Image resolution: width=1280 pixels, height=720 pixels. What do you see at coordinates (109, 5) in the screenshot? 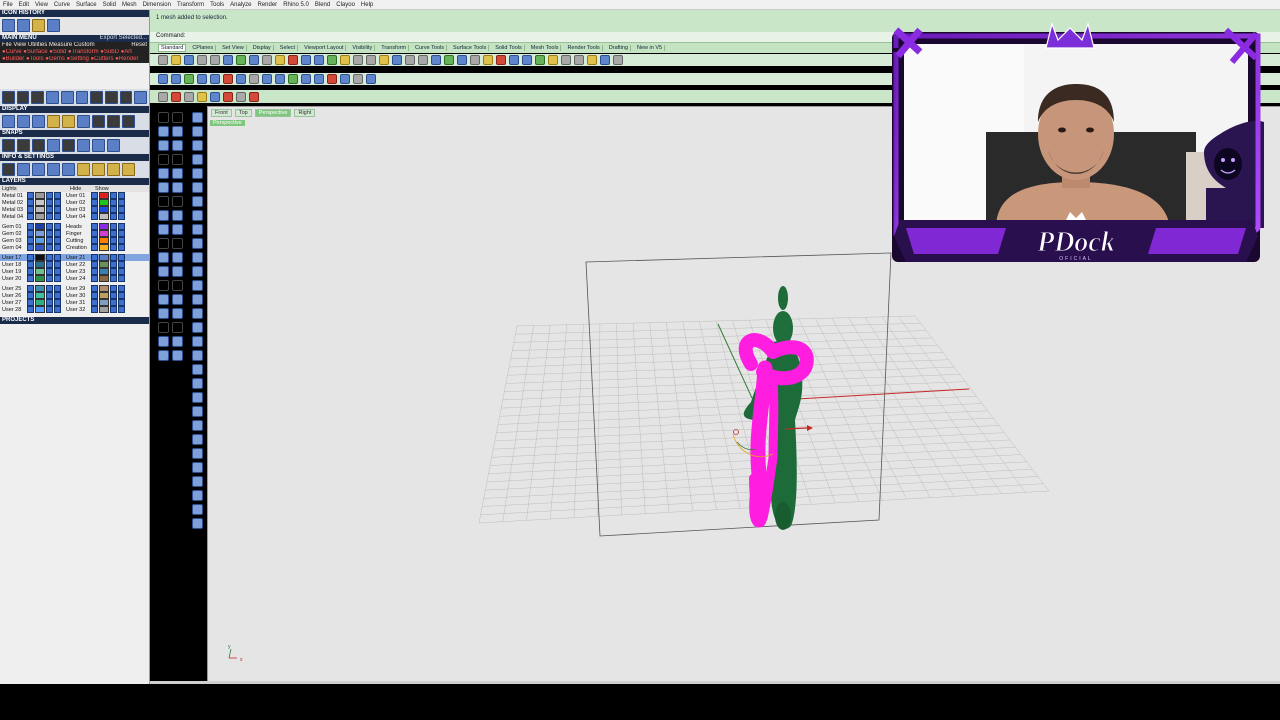
I see `menu-item: Solid` at bounding box center [109, 5].